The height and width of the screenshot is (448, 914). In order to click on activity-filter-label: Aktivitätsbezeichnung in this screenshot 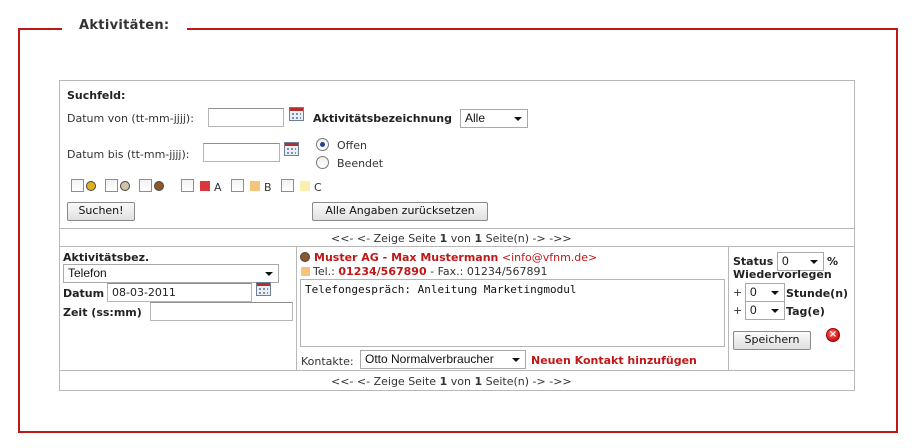, I will do `click(382, 118)`.